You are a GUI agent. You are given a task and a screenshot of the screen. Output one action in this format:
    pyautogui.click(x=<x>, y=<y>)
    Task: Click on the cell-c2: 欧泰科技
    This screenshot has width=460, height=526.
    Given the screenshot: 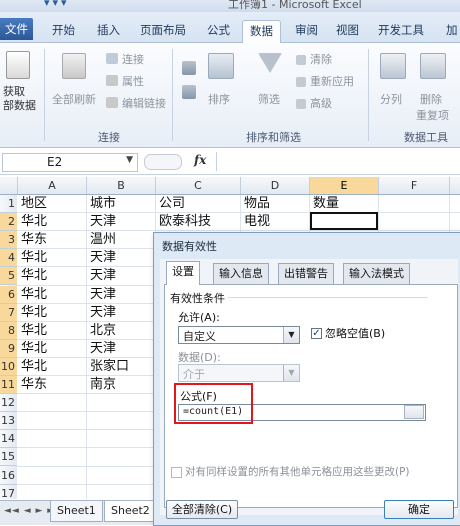 What is the action you would take?
    pyautogui.click(x=183, y=222)
    